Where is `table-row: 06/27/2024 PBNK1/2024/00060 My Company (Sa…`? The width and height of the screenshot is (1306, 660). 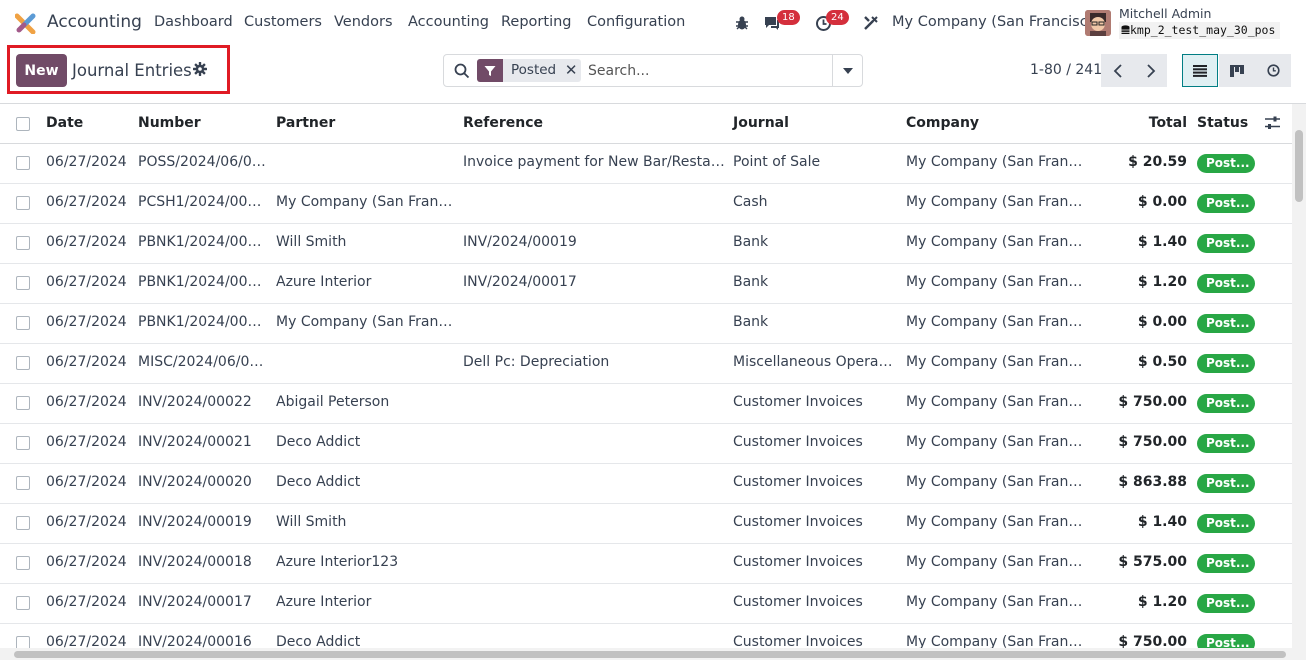
table-row: 06/27/2024 PBNK1/2024/00060 My Company (Sa… is located at coordinates (646, 324).